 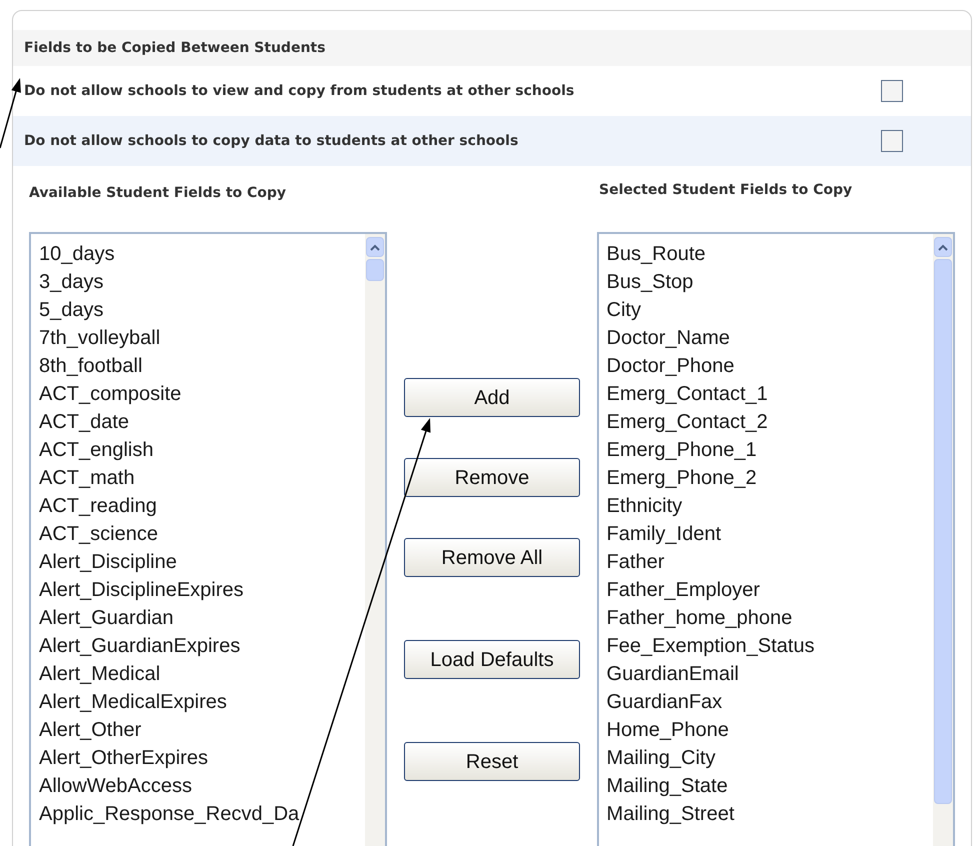 What do you see at coordinates (492, 397) in the screenshot?
I see `action-button: Add` at bounding box center [492, 397].